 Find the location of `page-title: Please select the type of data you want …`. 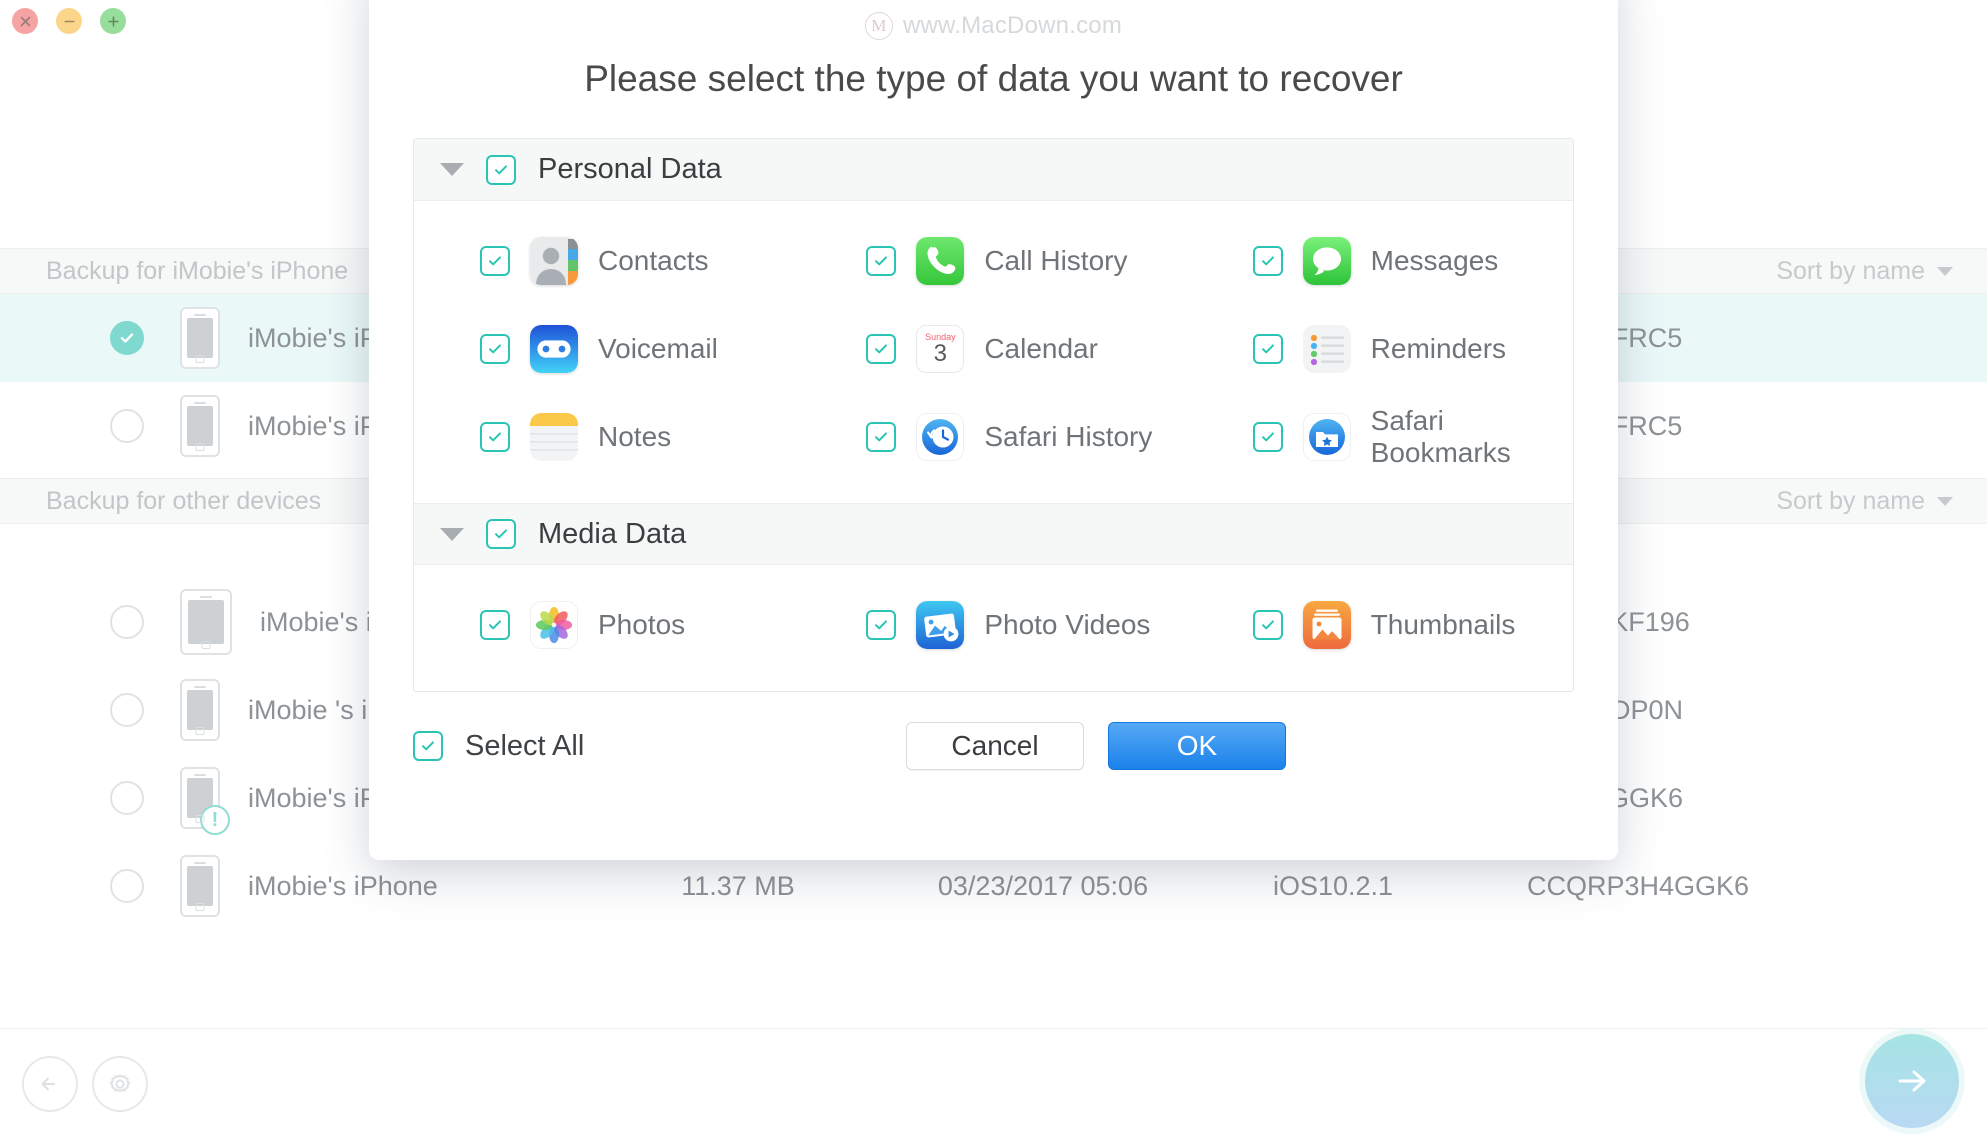

page-title: Please select the type of data you want … is located at coordinates (993, 78).